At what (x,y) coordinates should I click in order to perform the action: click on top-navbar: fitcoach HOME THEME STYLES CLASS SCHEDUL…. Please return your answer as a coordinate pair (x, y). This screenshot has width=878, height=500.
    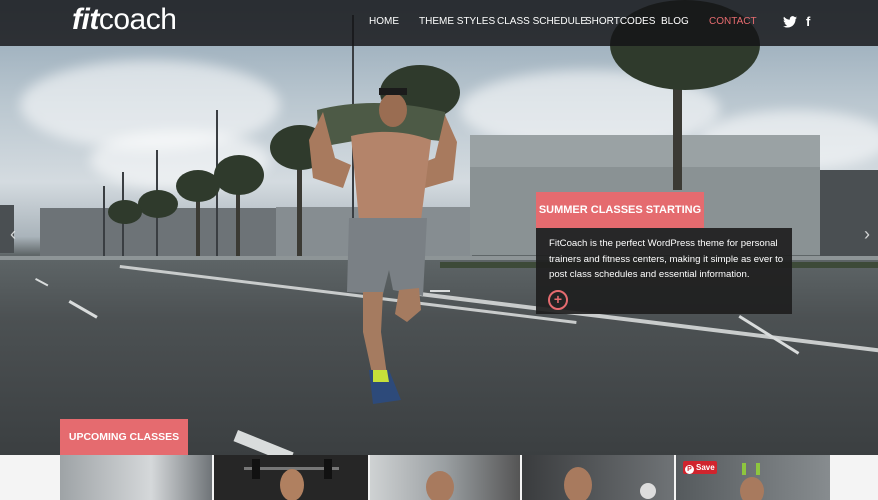
    Looking at the image, I should click on (439, 23).